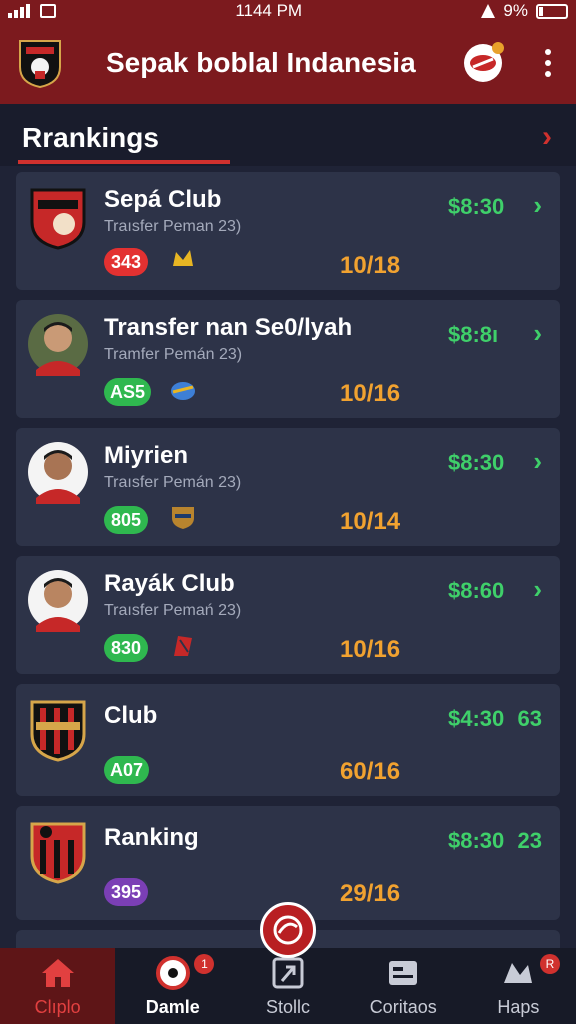 Image resolution: width=576 pixels, height=1024 pixels. What do you see at coordinates (476, 718) in the screenshot?
I see `card-price: $4:30` at bounding box center [476, 718].